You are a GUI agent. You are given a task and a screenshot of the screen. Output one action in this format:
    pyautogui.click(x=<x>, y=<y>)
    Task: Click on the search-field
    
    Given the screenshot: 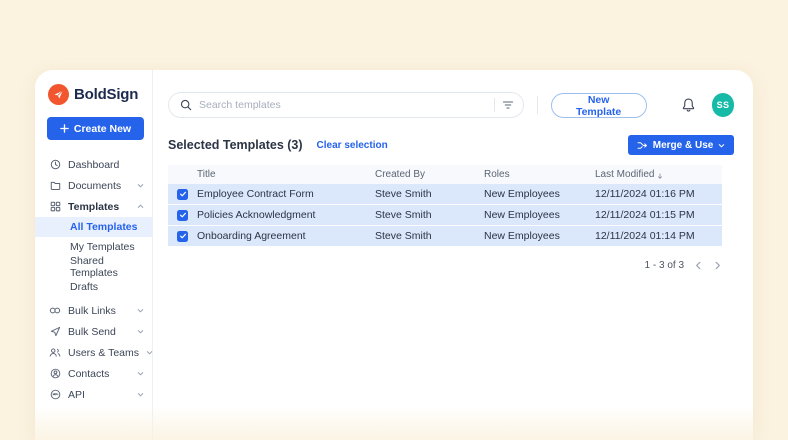 What is the action you would take?
    pyautogui.click(x=346, y=105)
    